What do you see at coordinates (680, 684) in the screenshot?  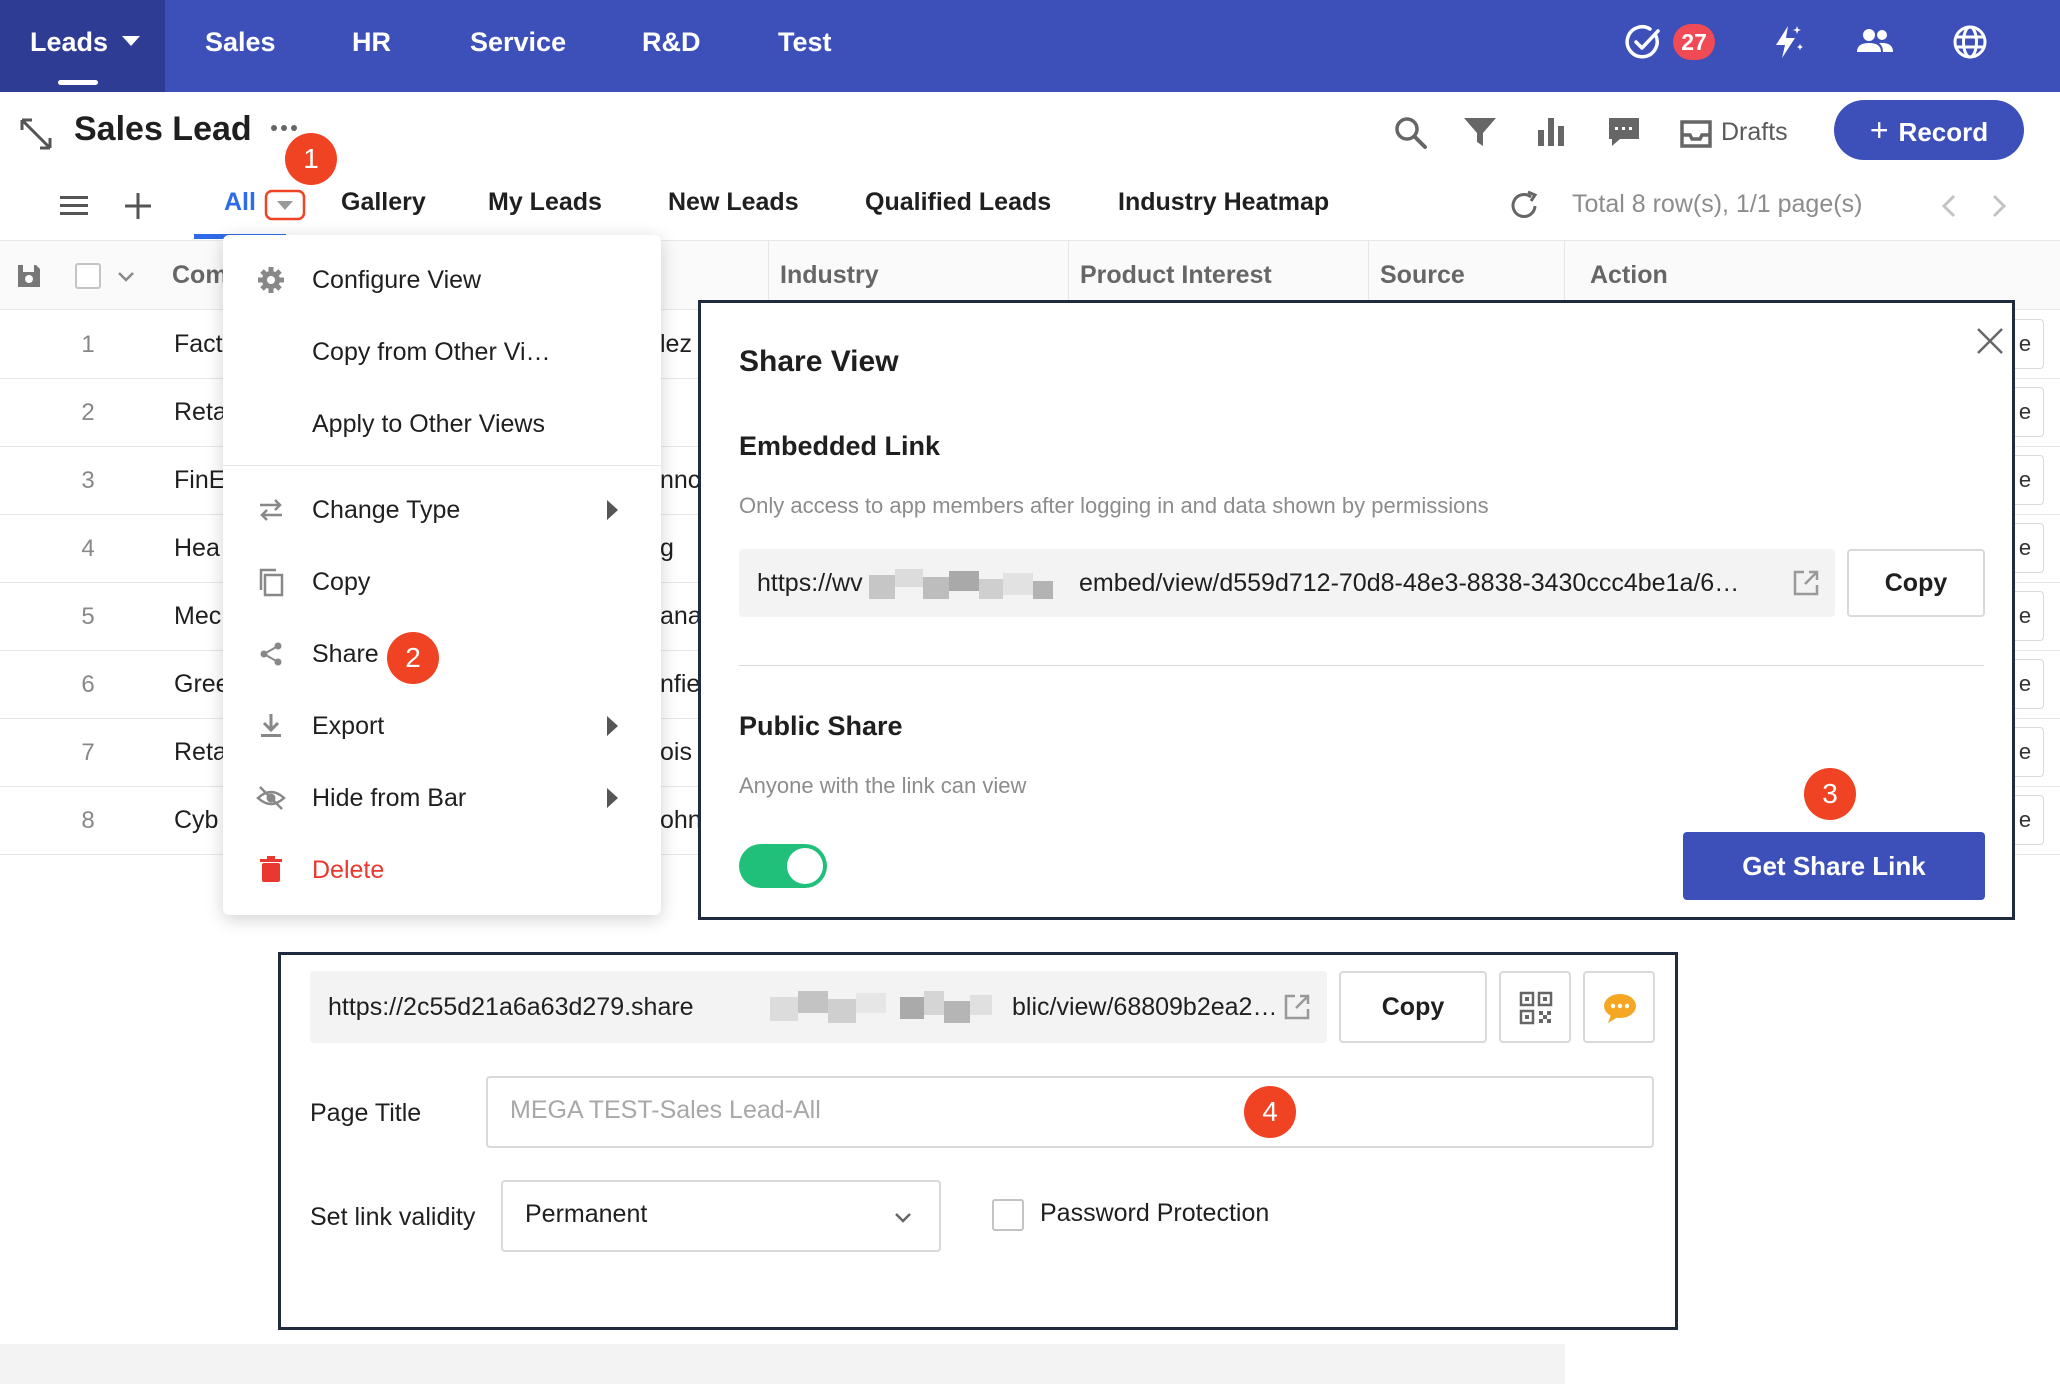 I see `cell-contact: nfie` at bounding box center [680, 684].